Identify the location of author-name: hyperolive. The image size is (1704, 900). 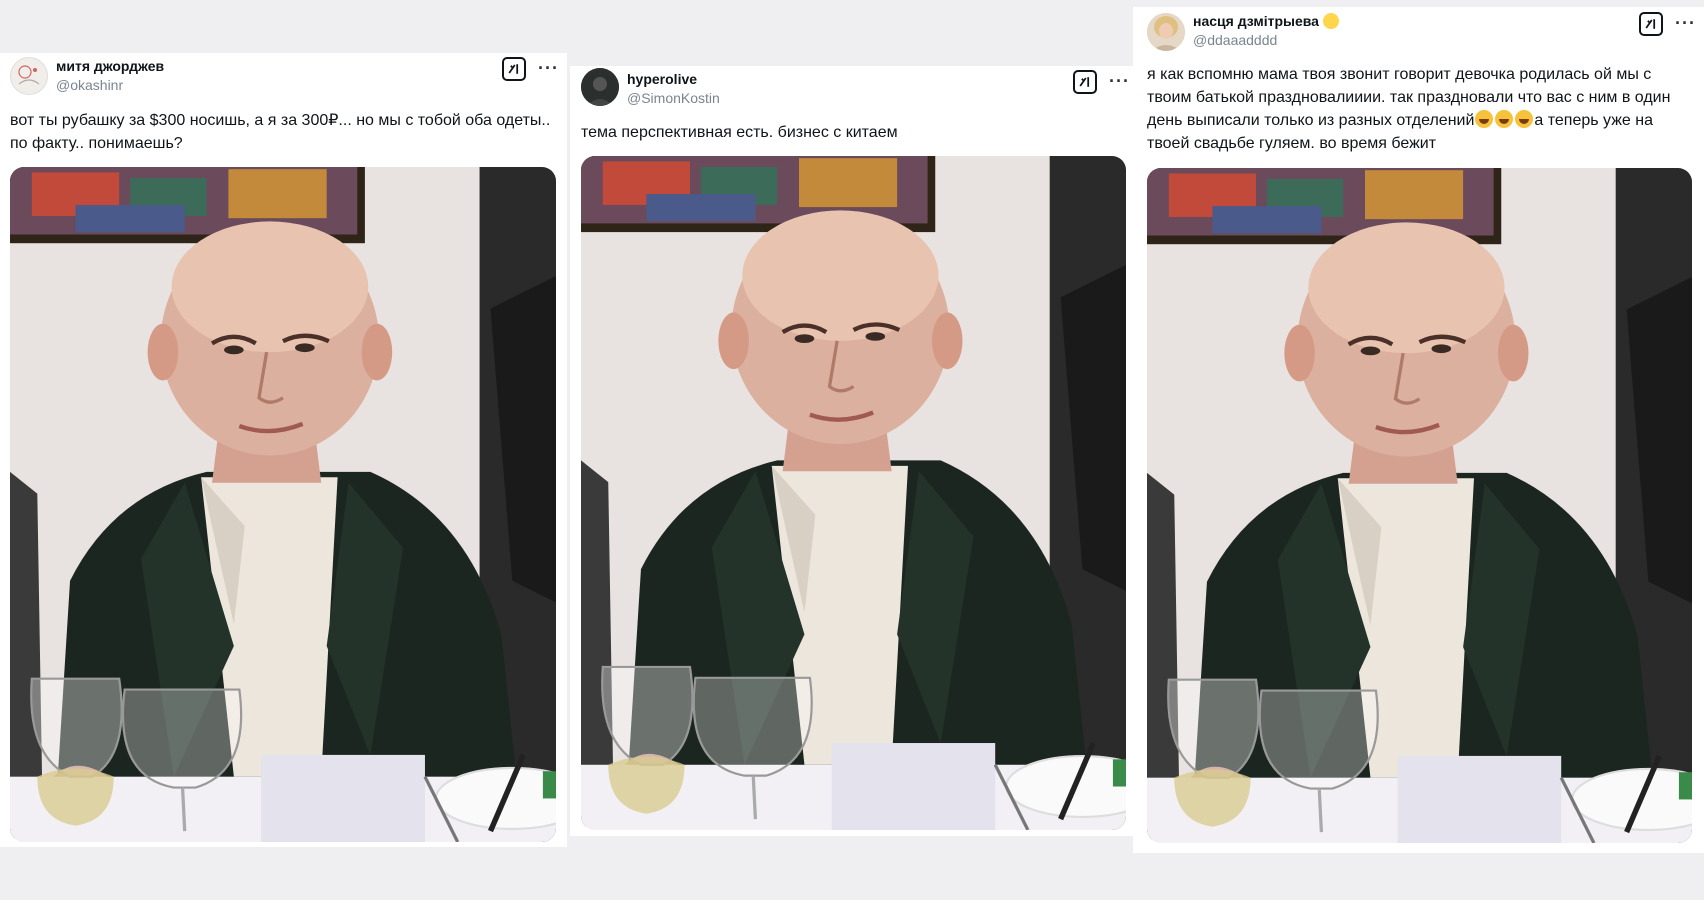
(662, 79).